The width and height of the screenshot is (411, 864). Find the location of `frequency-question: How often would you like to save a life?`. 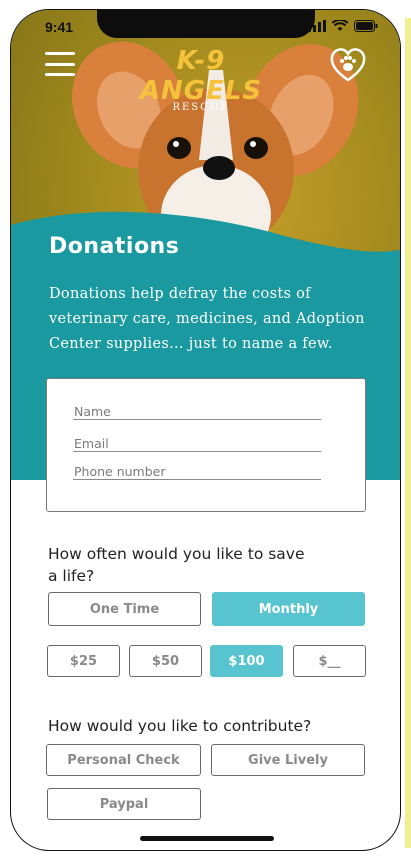

frequency-question: How often would you like to save a life? is located at coordinates (176, 565).